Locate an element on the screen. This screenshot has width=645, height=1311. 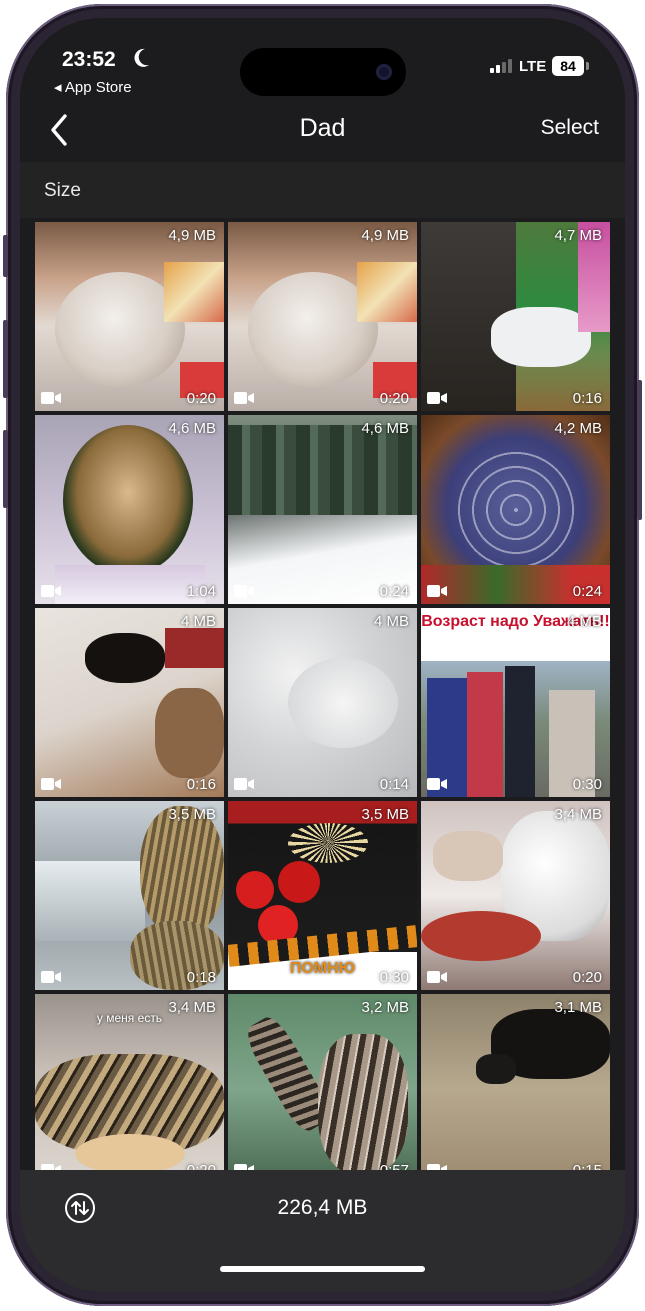
navigation-bar: Dad Select is located at coordinates (322, 130).